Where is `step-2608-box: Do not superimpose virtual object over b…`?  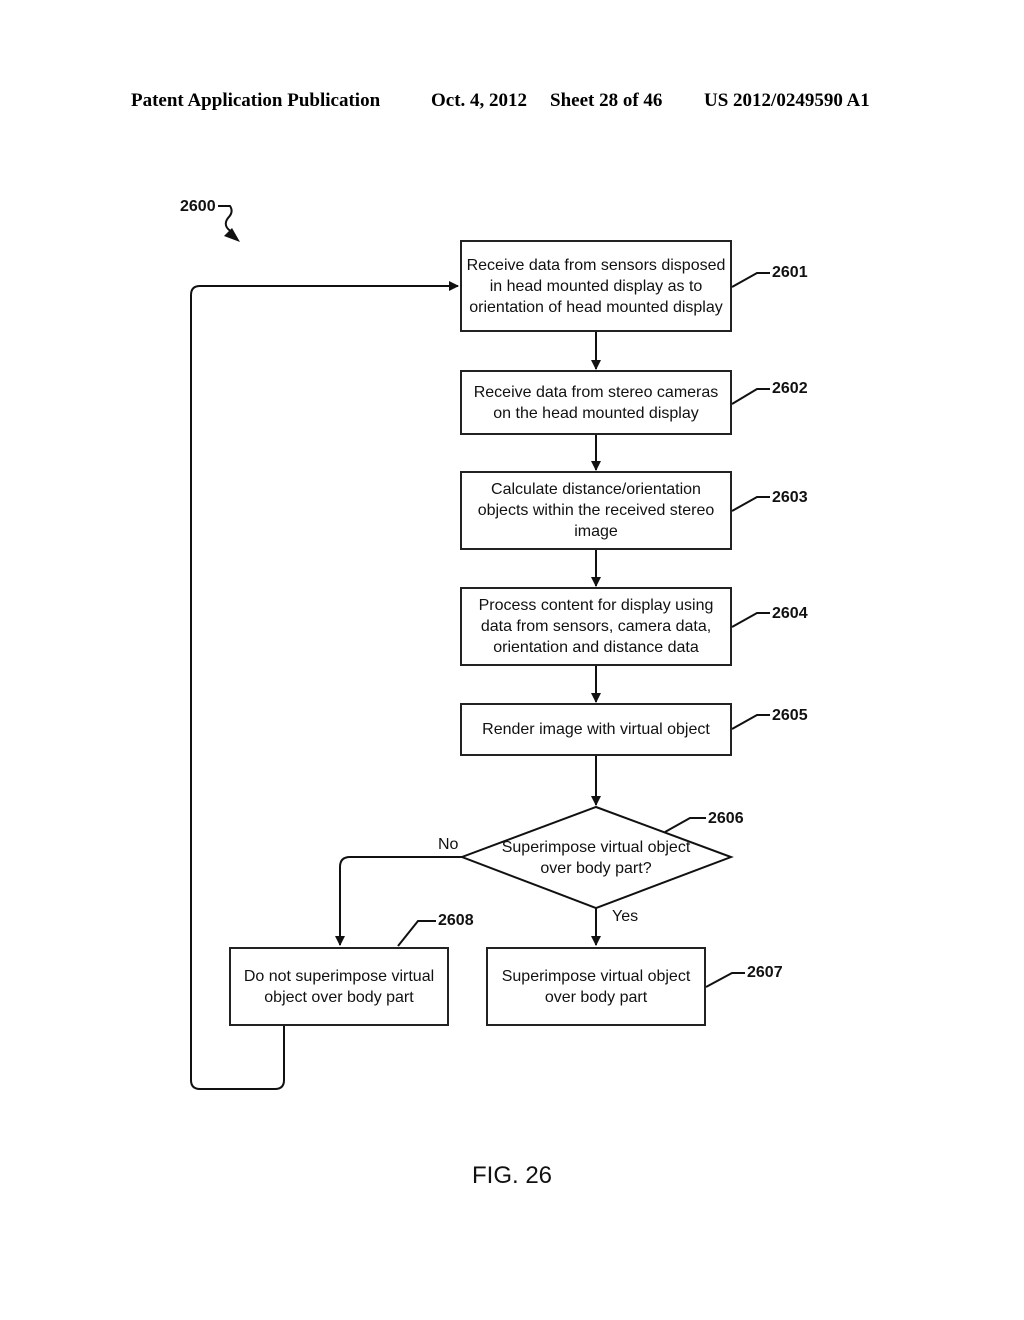
step-2608-box: Do not superimpose virtual object over b… is located at coordinates (339, 986).